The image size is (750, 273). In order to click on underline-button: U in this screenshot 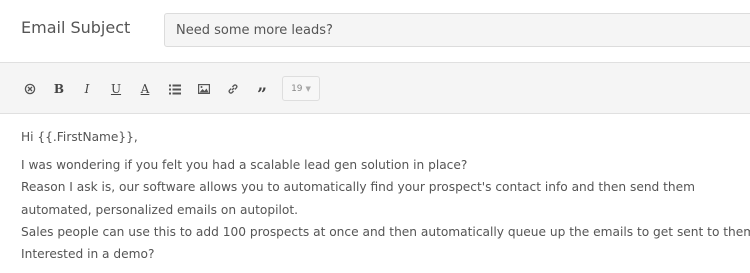, I will do `click(116, 89)`.